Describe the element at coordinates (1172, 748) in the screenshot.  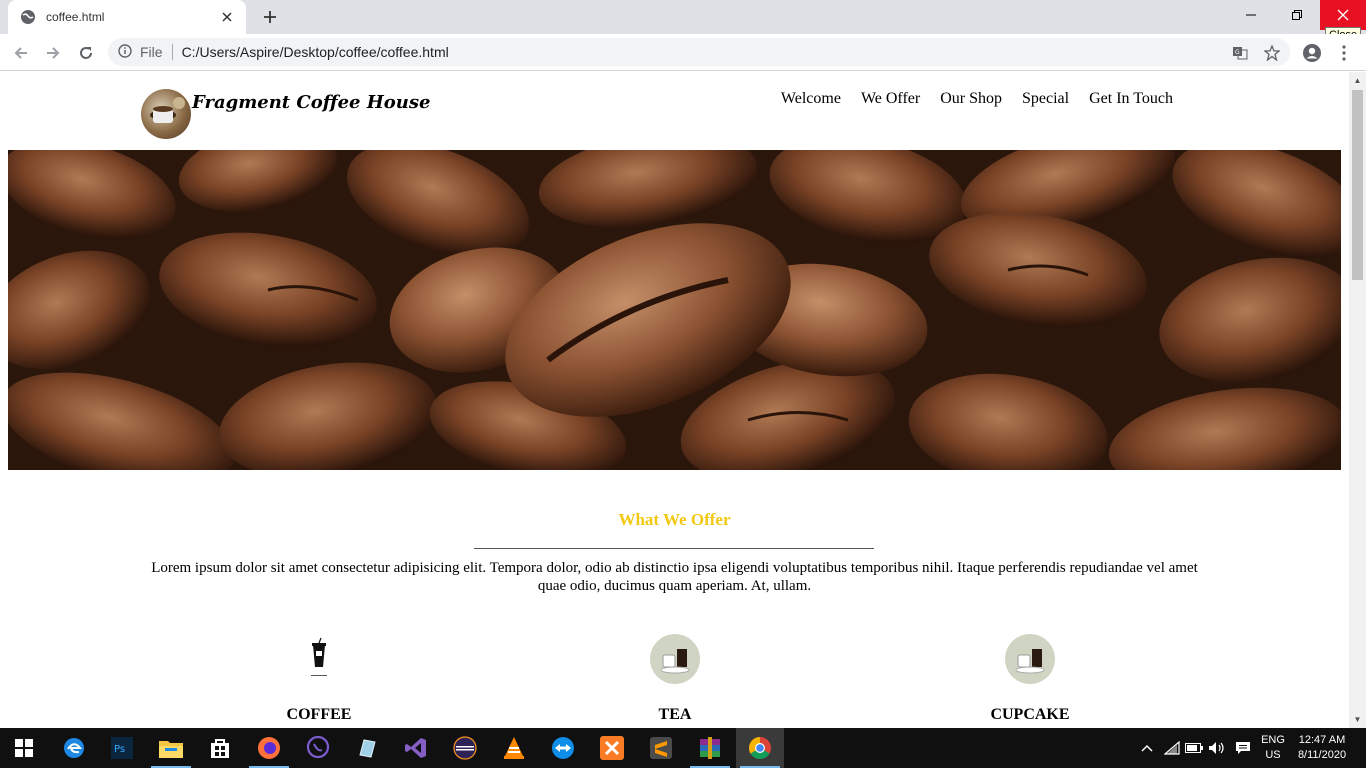
I see `wifi-icon` at that location.